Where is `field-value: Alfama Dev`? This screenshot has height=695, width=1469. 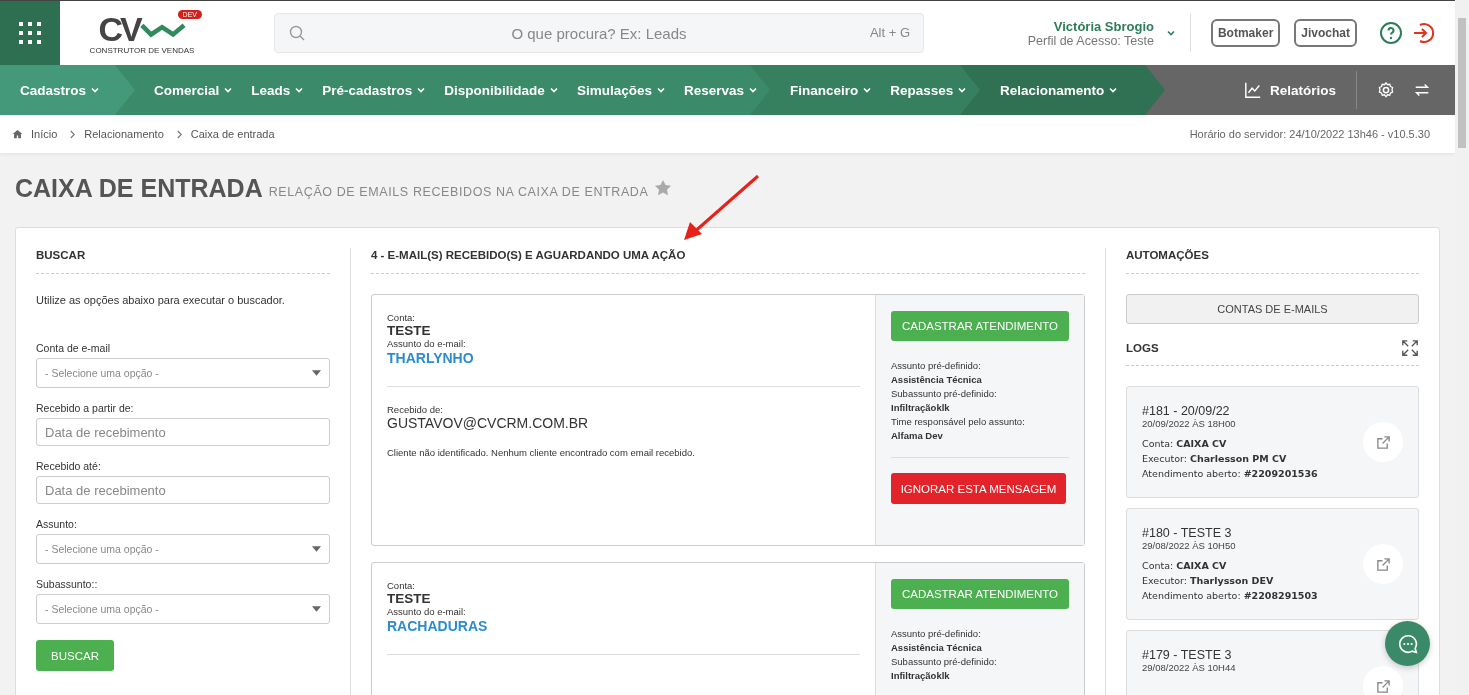
field-value: Alfama Dev is located at coordinates (917, 436).